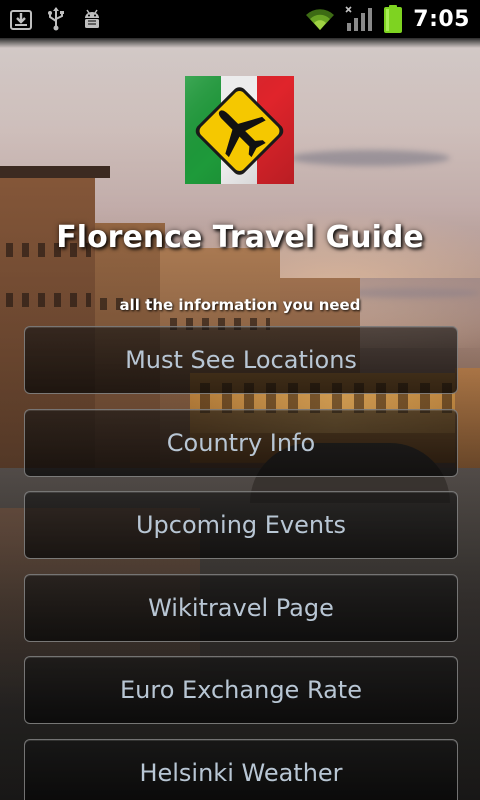 This screenshot has height=800, width=480. Describe the element at coordinates (241, 443) in the screenshot. I see `country-info-button: Country Info` at that location.